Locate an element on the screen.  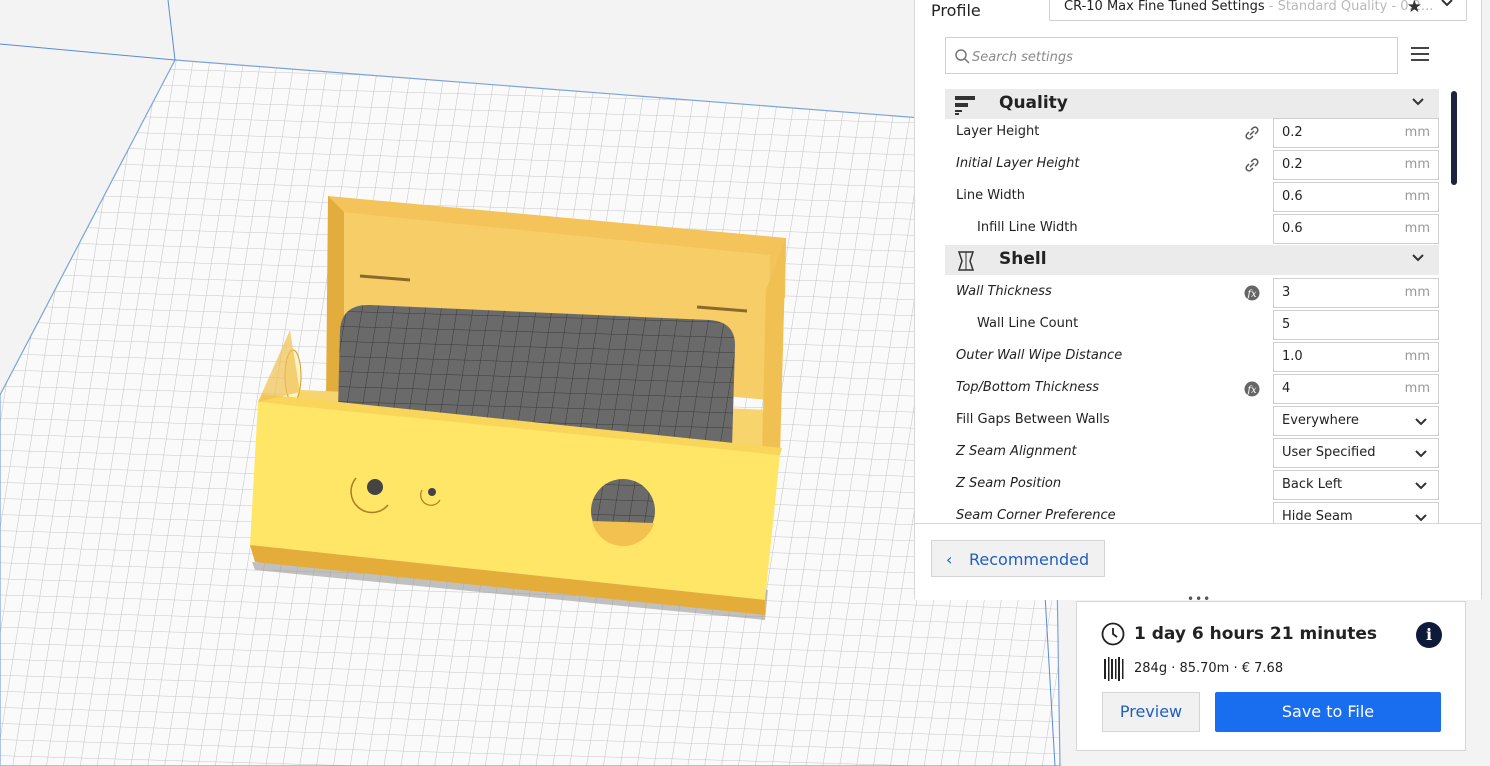
setting-wall-line-count: Wall Line Count 5 is located at coordinates (1192, 325).